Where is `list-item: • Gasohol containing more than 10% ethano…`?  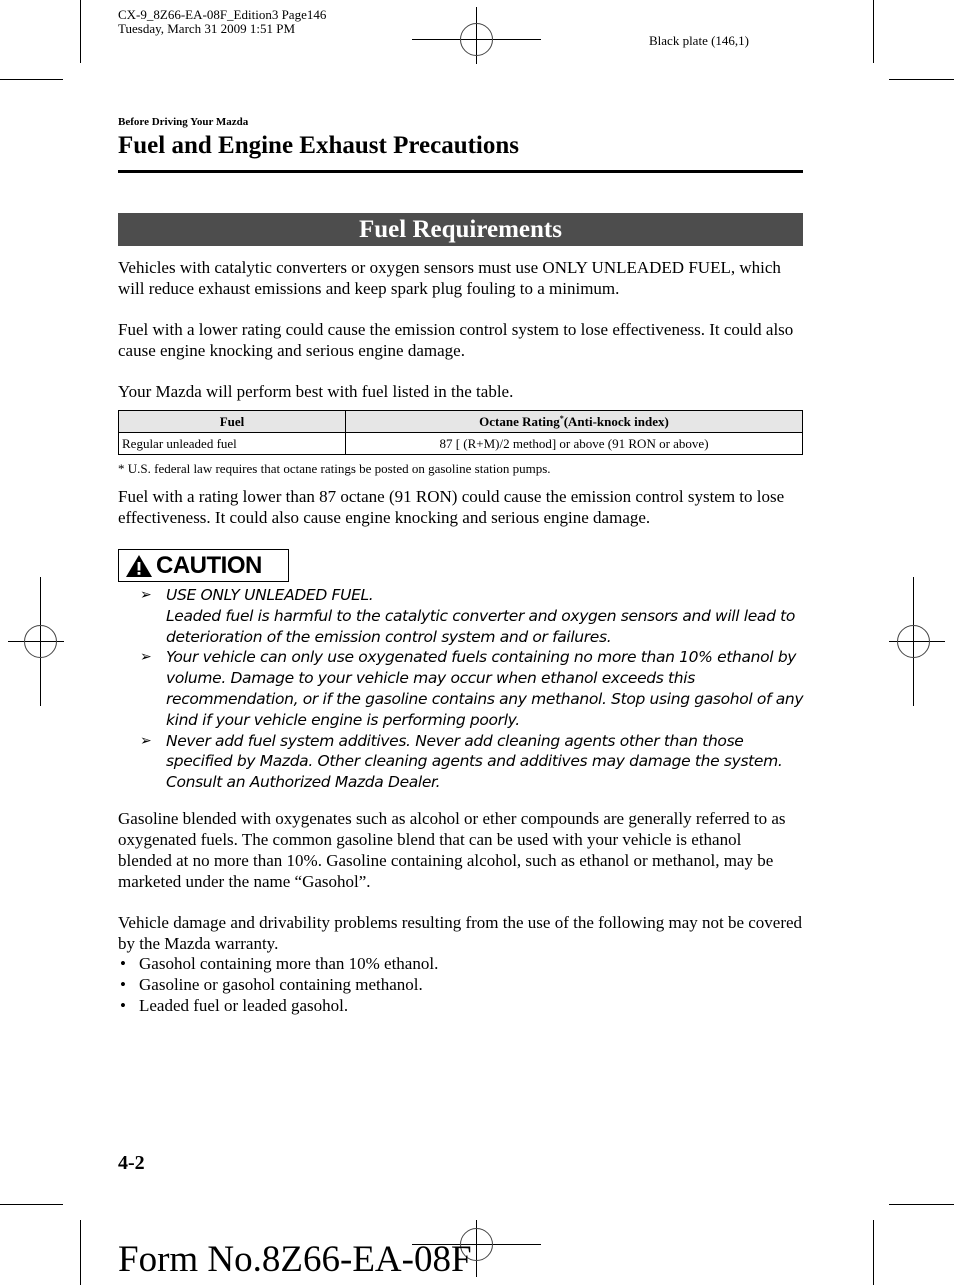 list-item: • Gasohol containing more than 10% ethano… is located at coordinates (279, 963).